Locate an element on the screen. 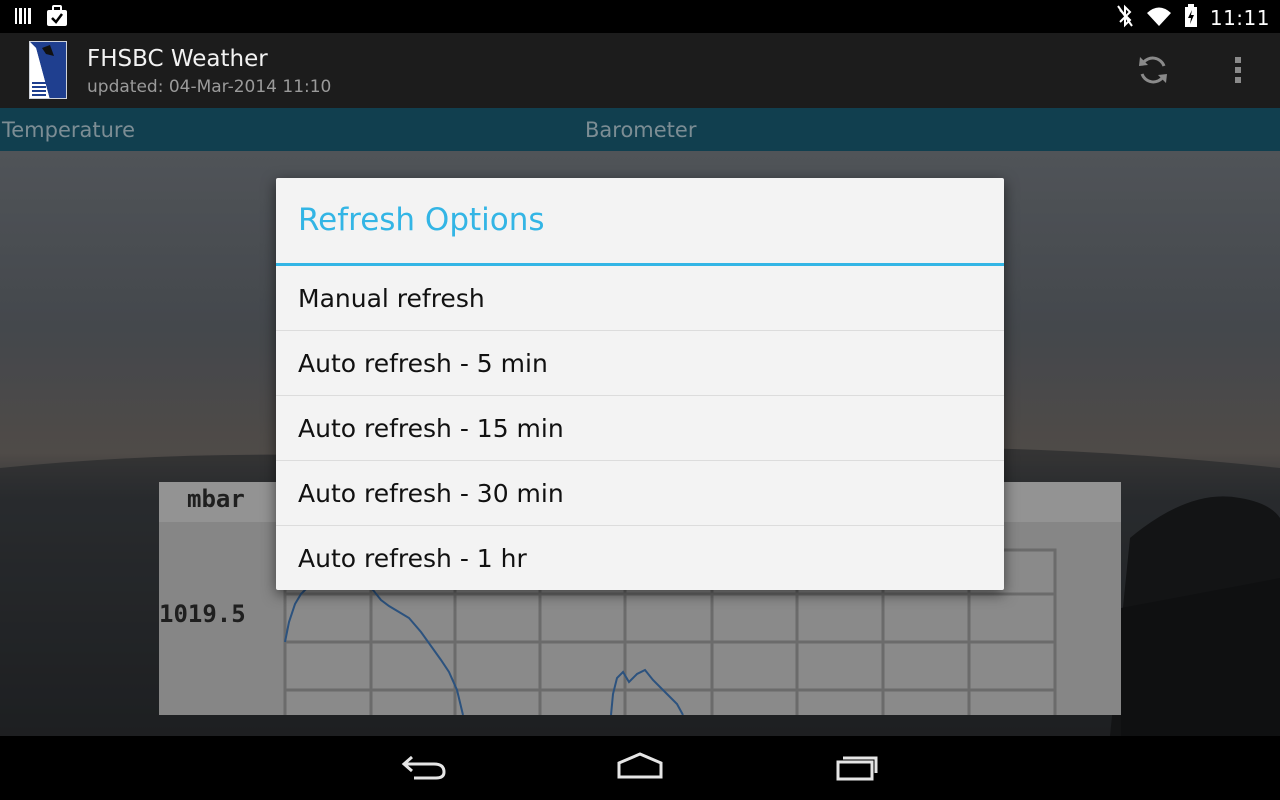  back-button is located at coordinates (424, 768).